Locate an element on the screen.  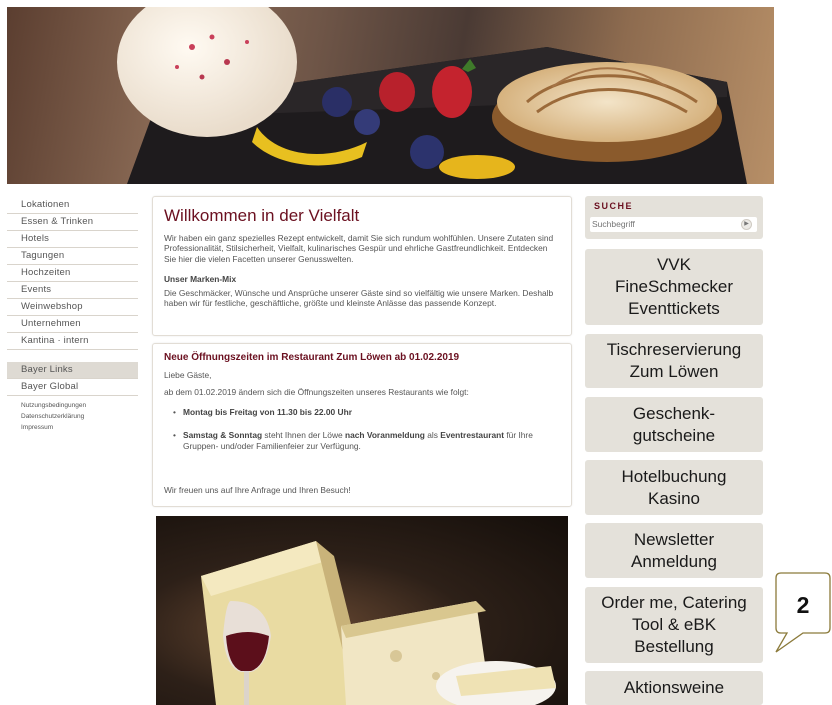
link-datenschutz: Datenschutzerklärung is located at coordinates (72, 416).